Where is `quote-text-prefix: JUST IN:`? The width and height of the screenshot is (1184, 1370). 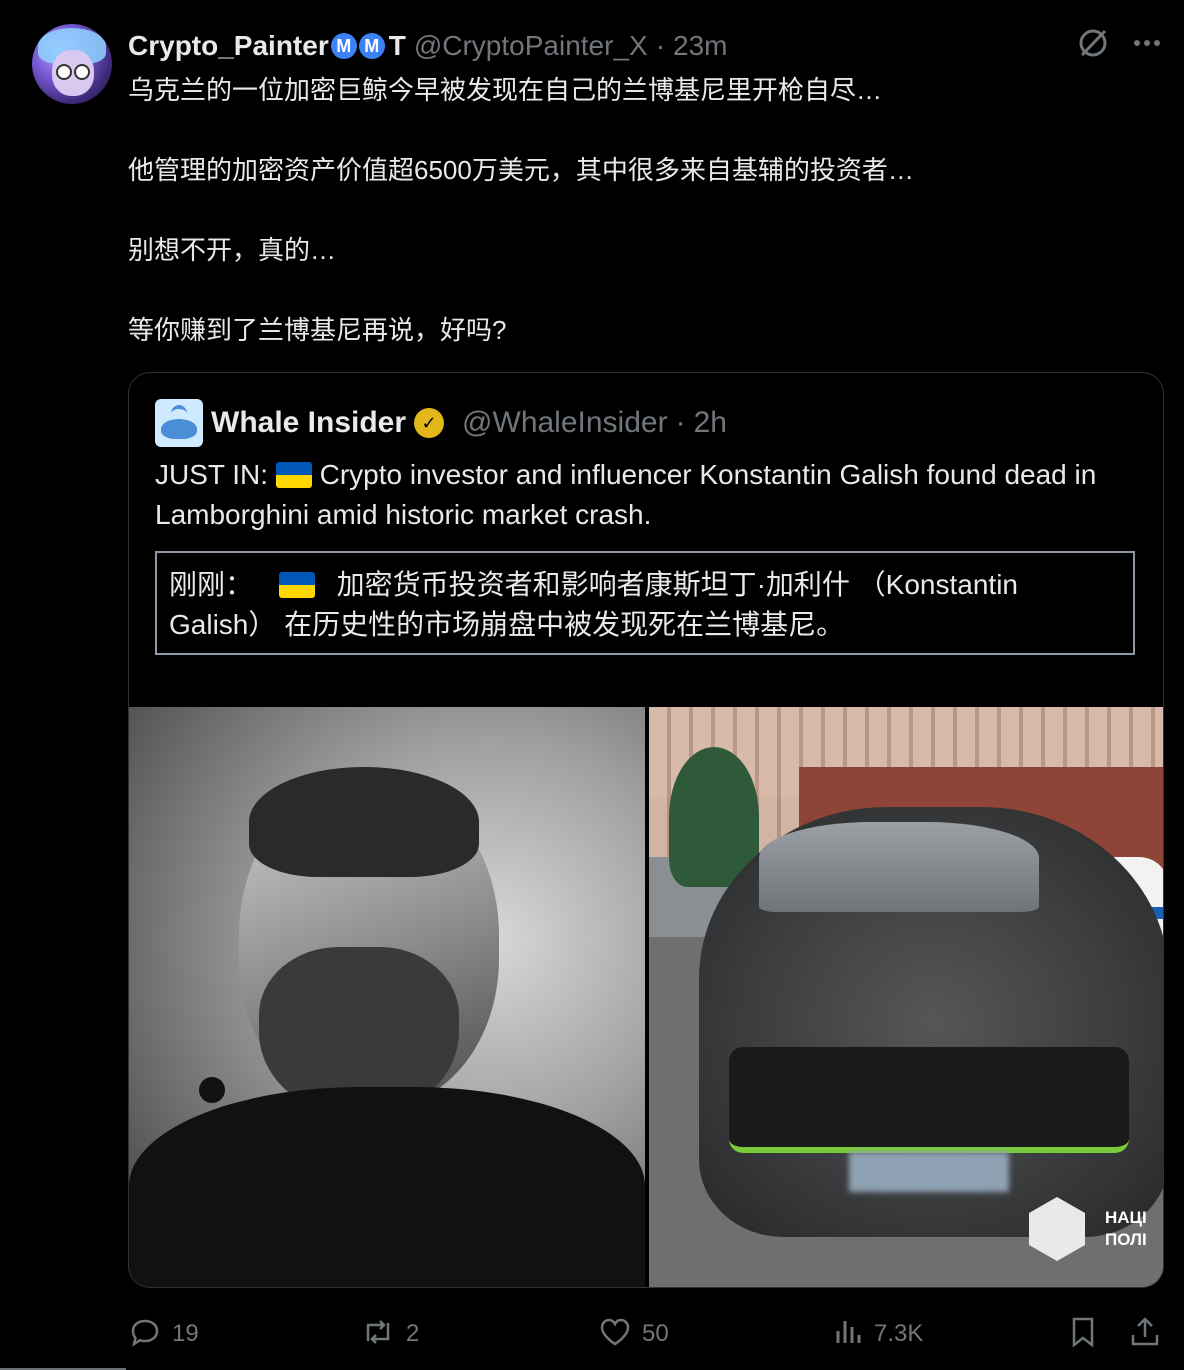
quote-text-prefix: JUST IN: is located at coordinates (212, 474).